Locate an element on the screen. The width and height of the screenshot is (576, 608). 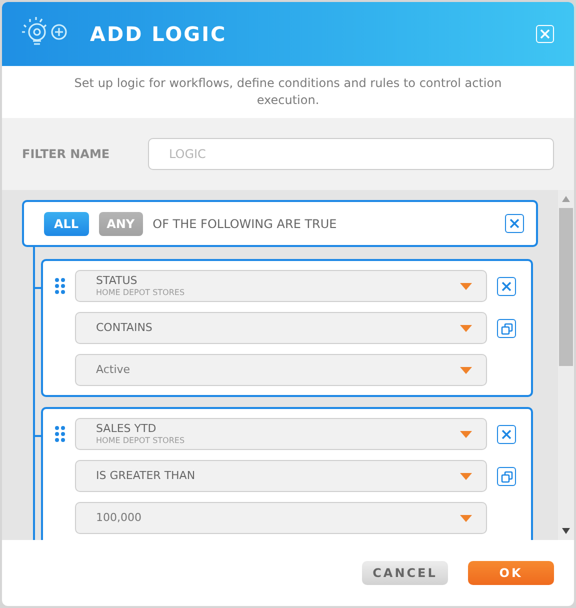
filter-label: FILTER NAME is located at coordinates (66, 154).